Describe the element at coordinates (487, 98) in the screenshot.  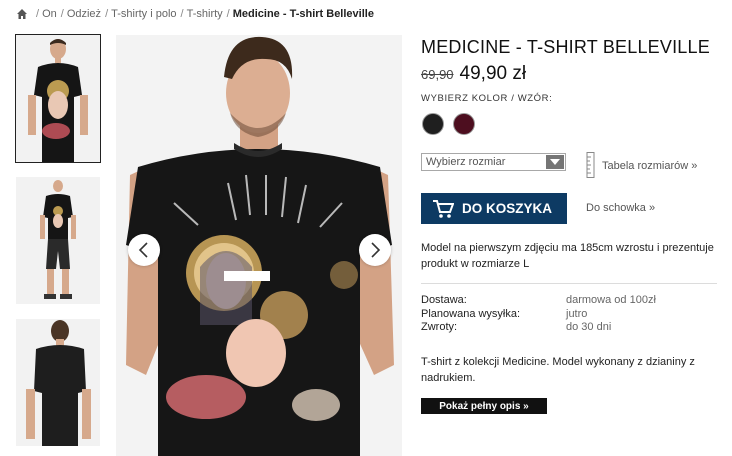
I see `color-label: WYBIERZ KOLOR / WZÓR:` at that location.